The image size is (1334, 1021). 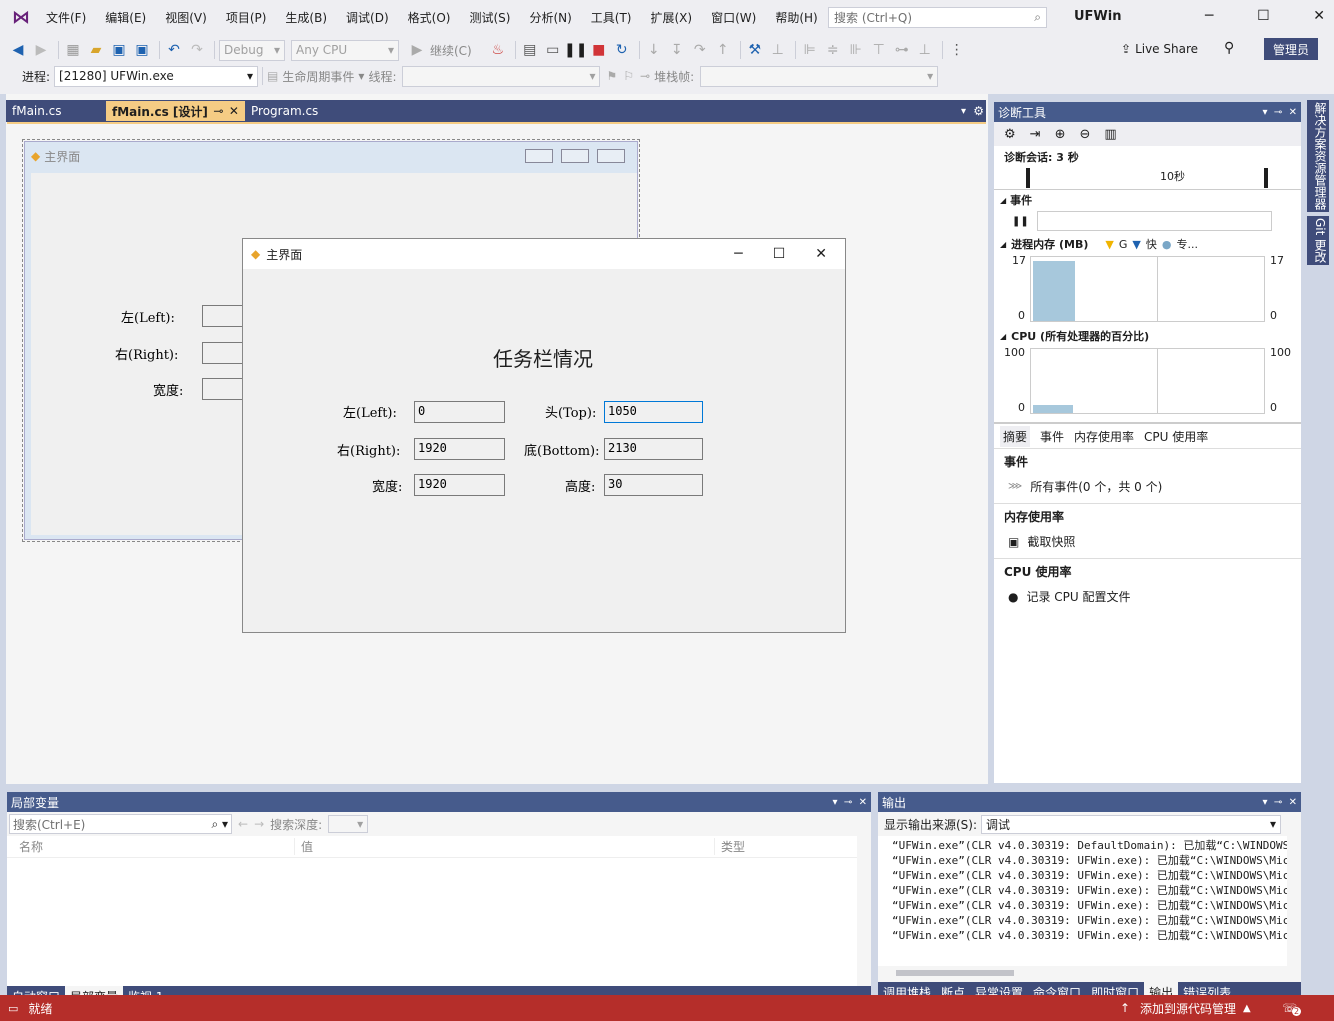 What do you see at coordinates (197, 50) in the screenshot?
I see `redo-icon: ↷` at bounding box center [197, 50].